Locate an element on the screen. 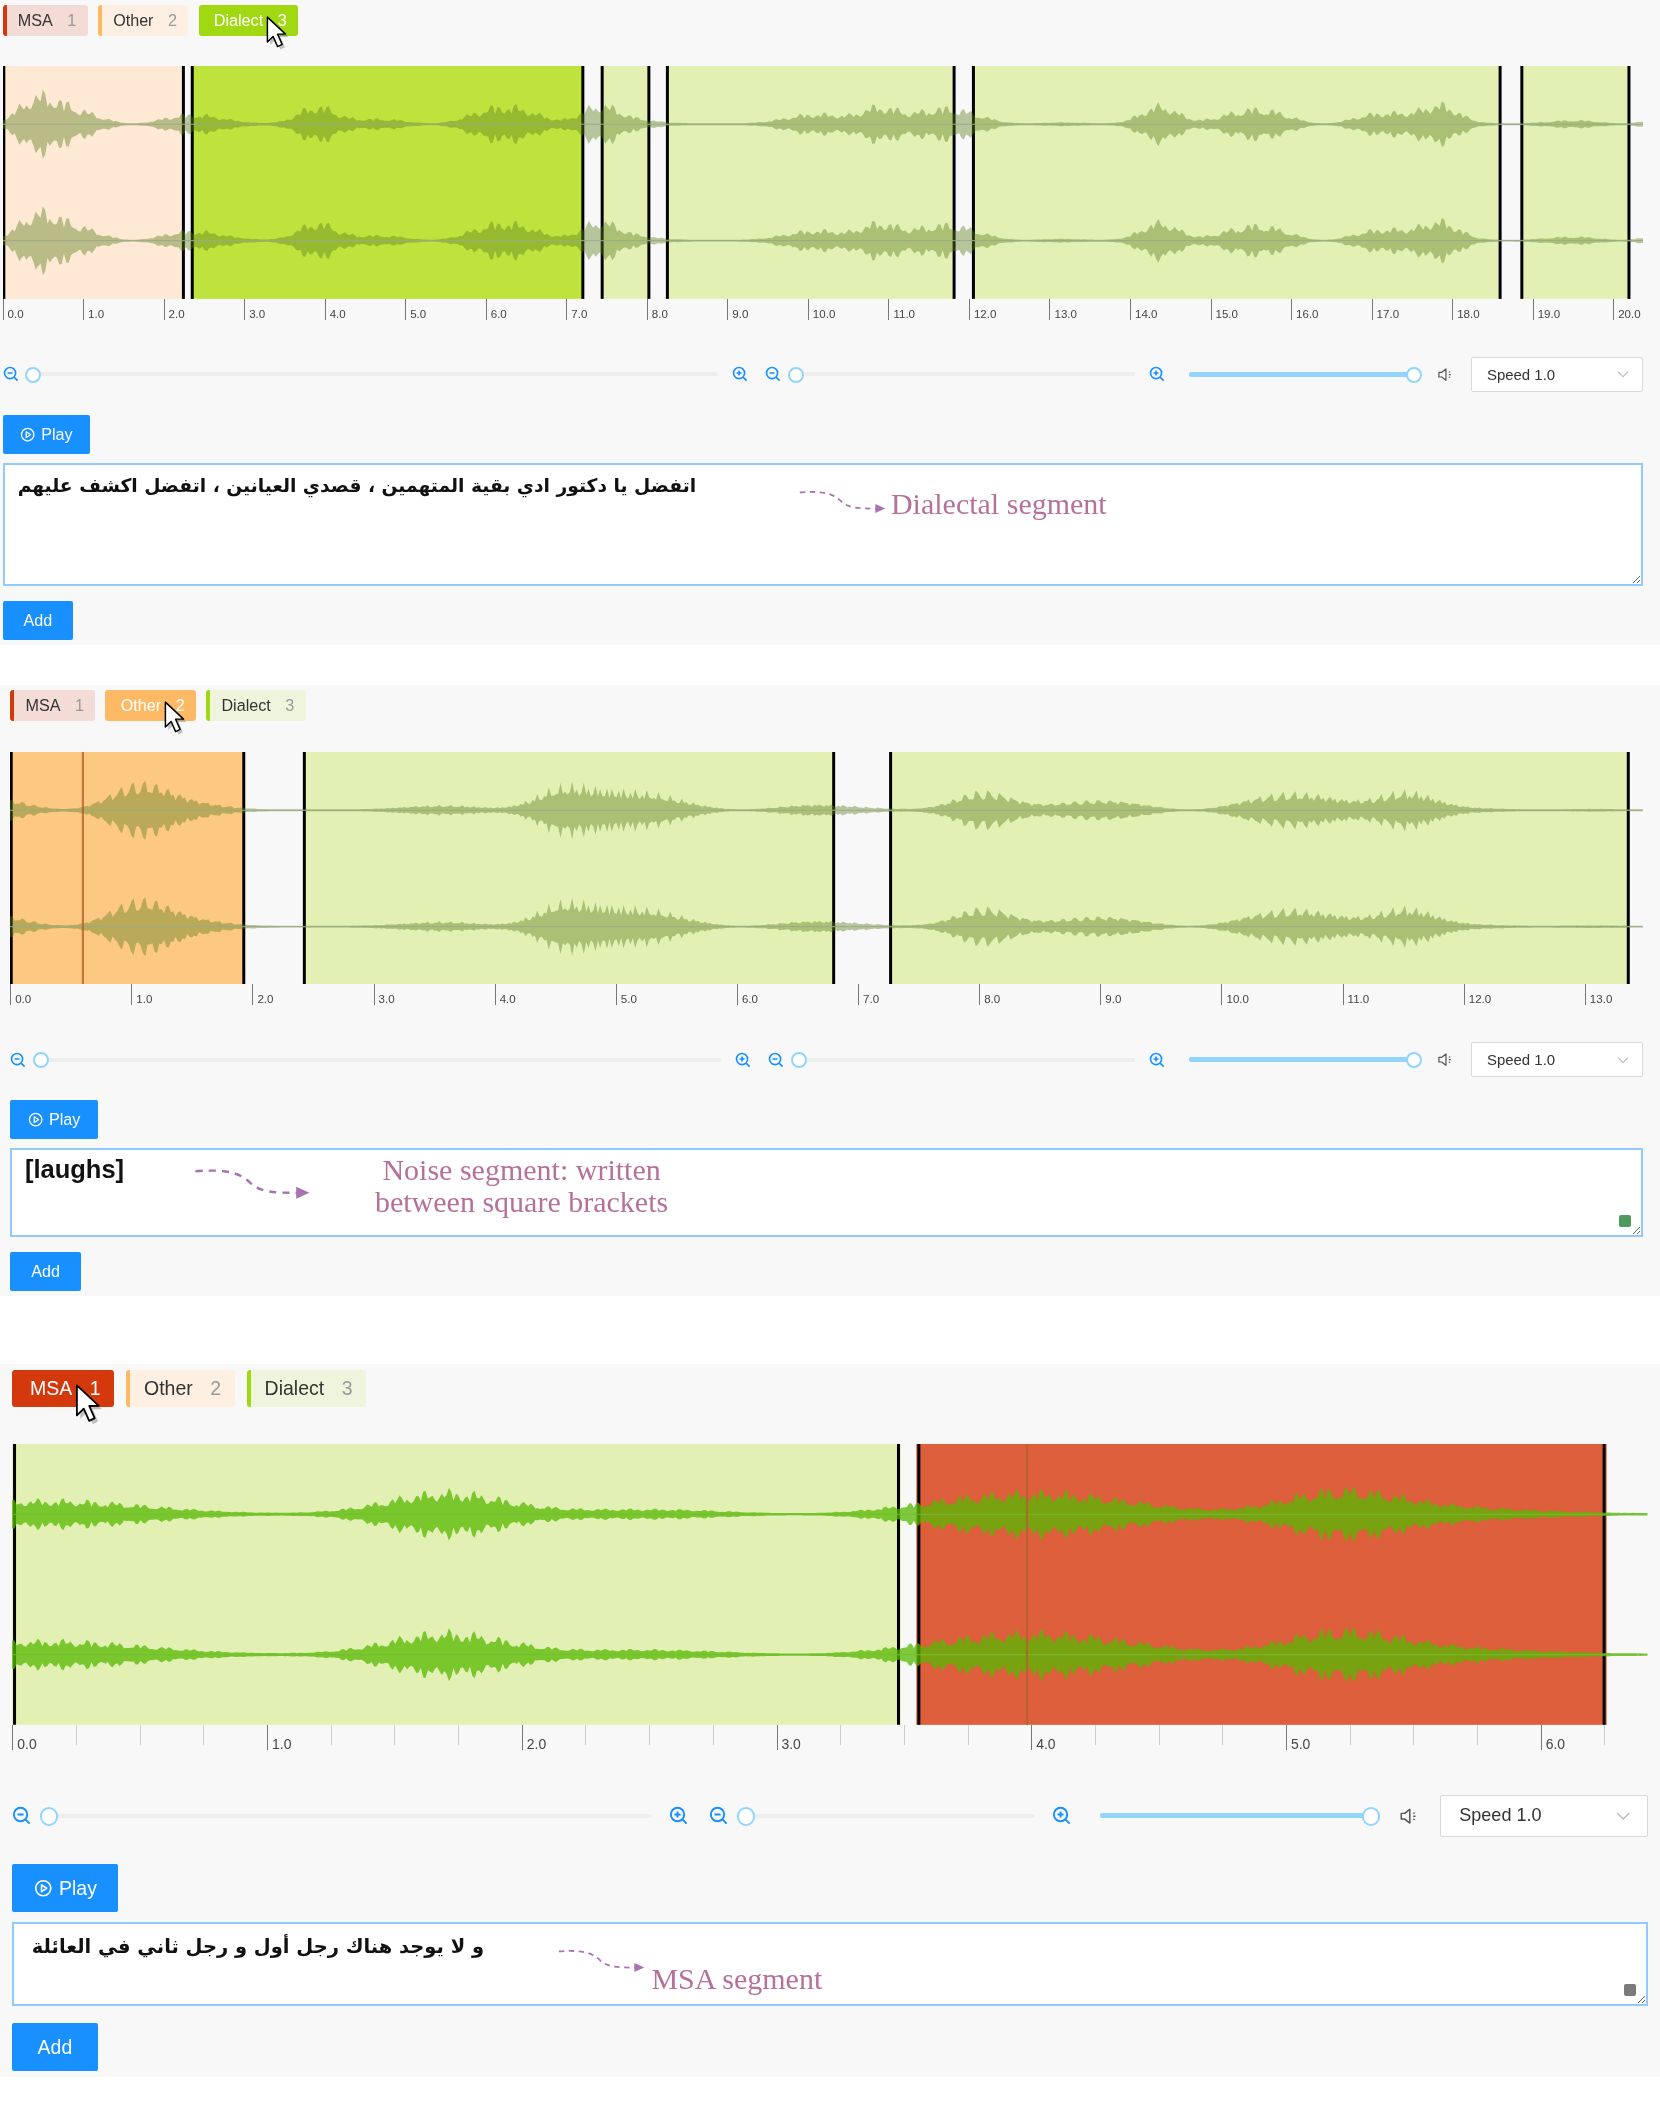  time-label: 14.0 is located at coordinates (1146, 313).